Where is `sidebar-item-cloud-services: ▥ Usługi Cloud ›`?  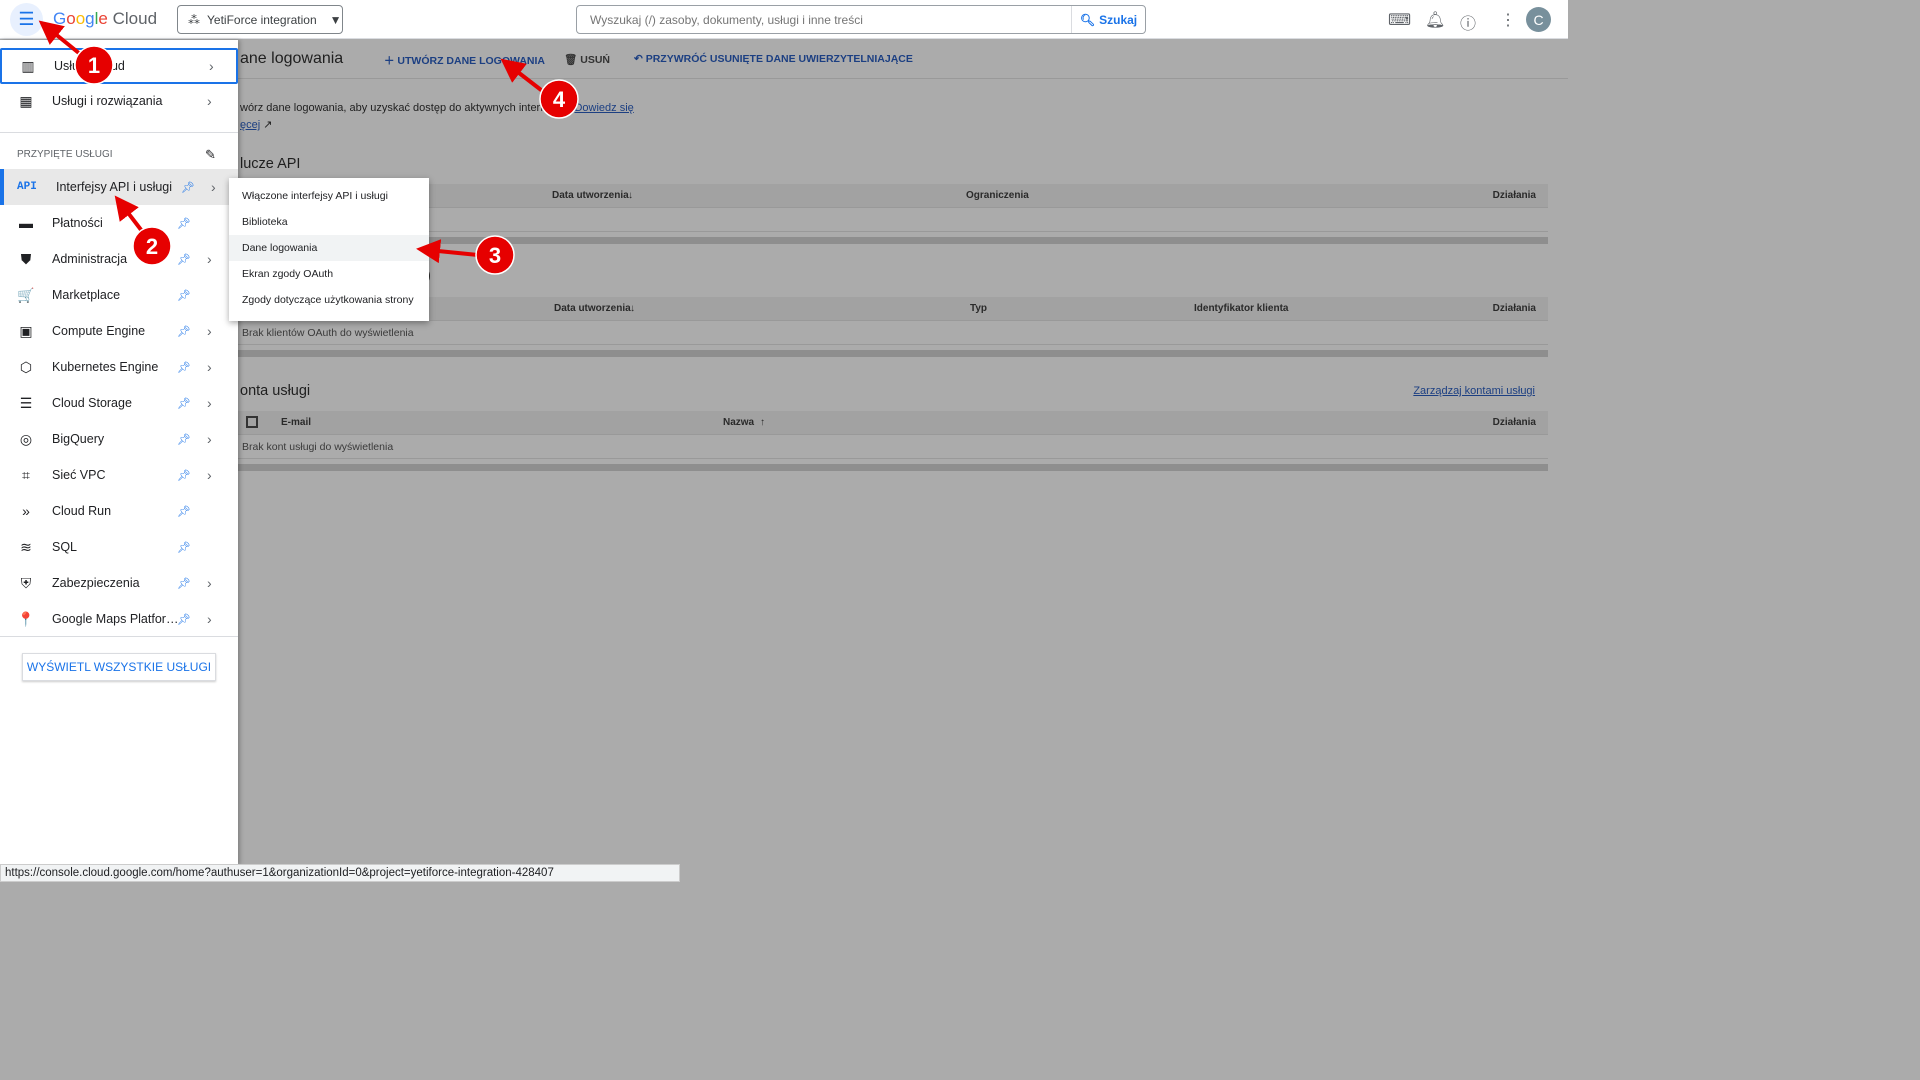
sidebar-item-cloud-services: ▥ Usługi Cloud › is located at coordinates (119, 66).